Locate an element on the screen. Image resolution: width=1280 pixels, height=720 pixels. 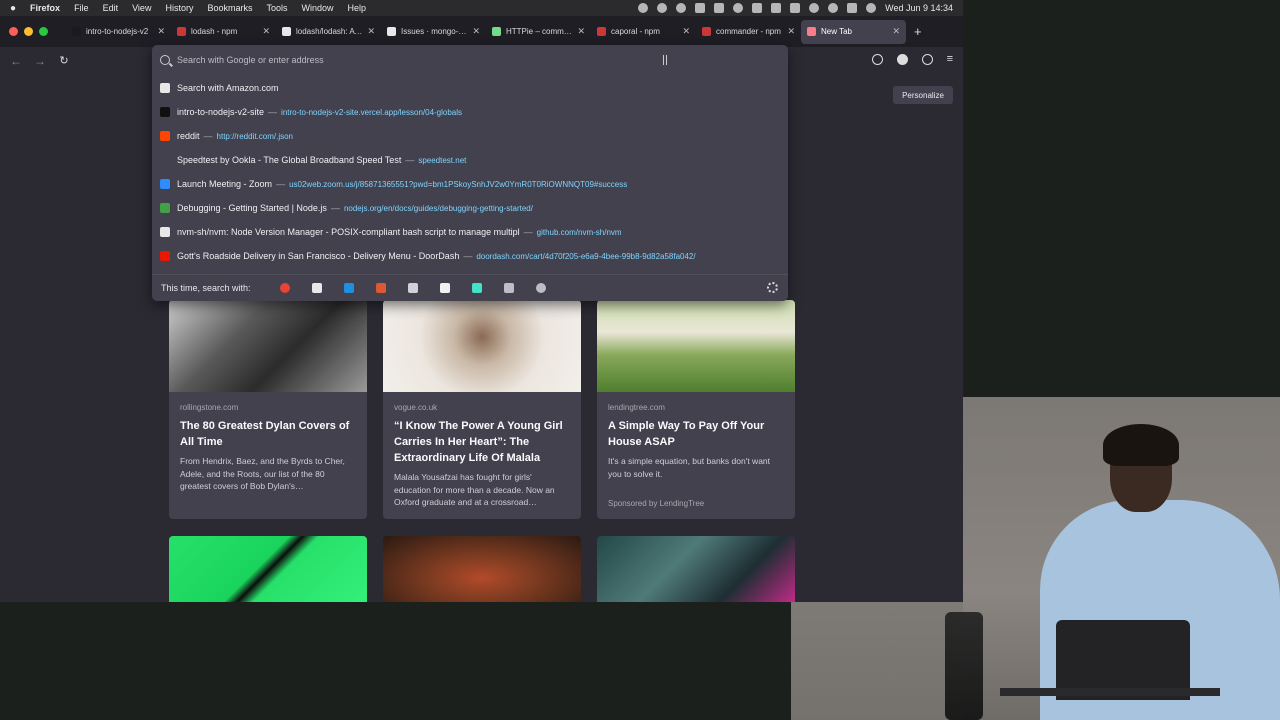
back-arrow-icon: ← is located at coordinates (16, 61).